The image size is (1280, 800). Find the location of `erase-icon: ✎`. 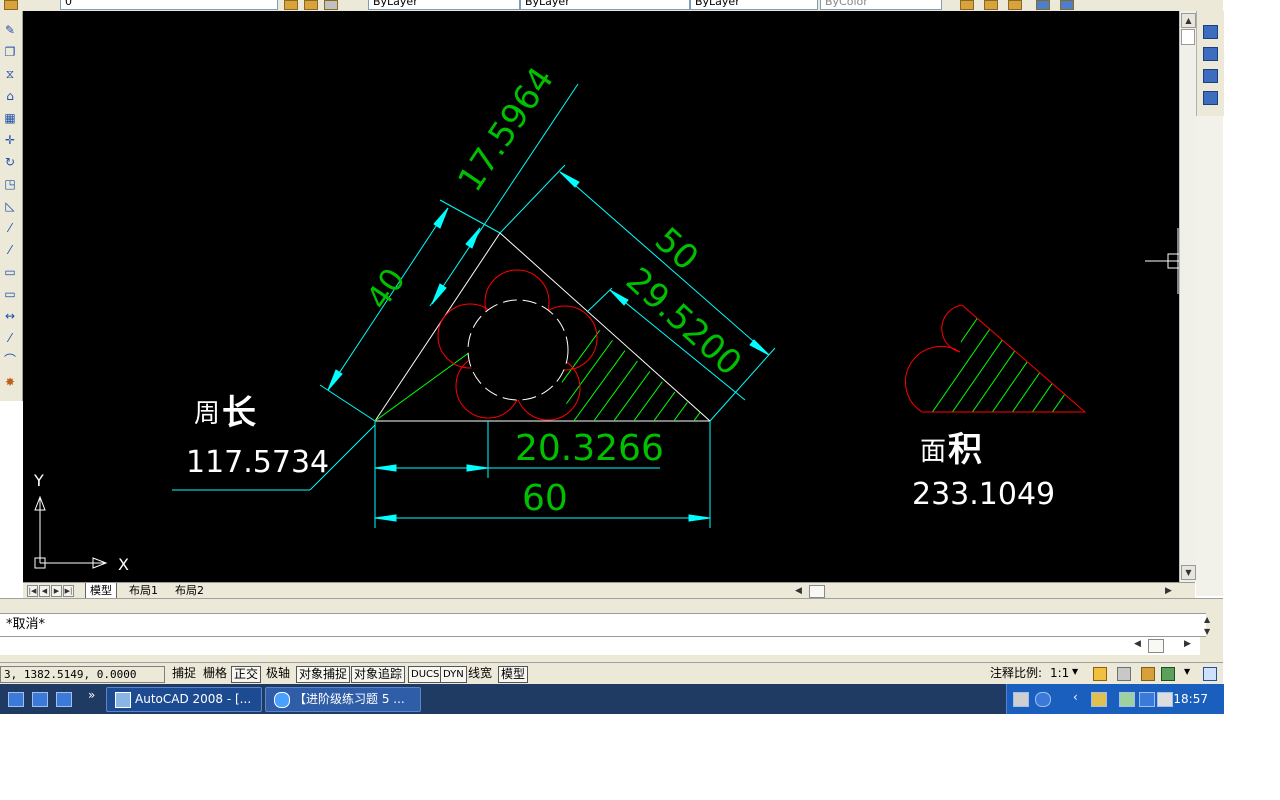

erase-icon: ✎ is located at coordinates (10, 30).